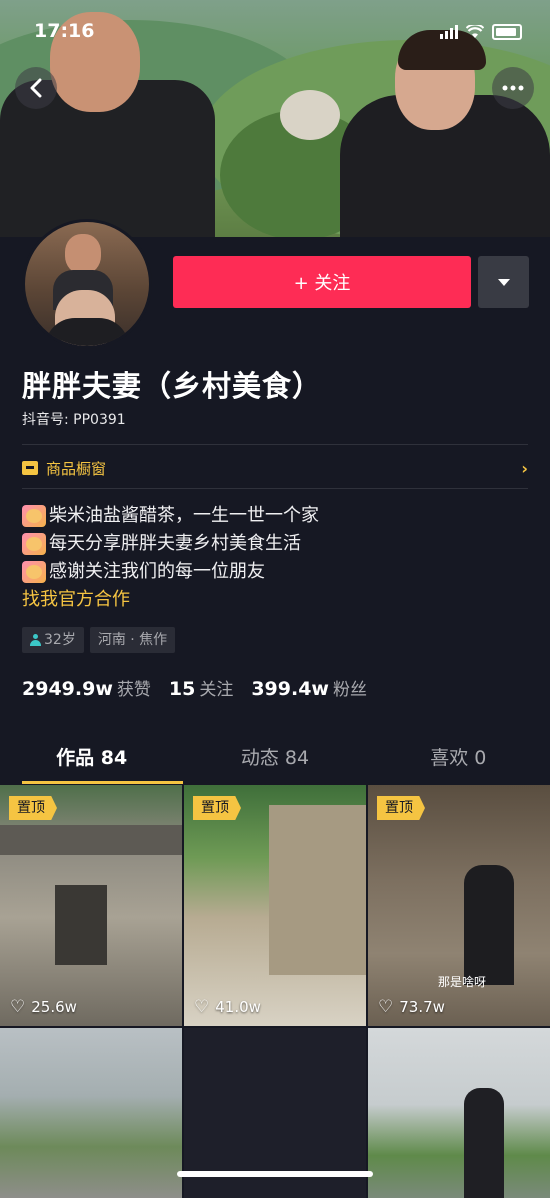 This screenshot has height=1198, width=550. I want to click on recommend-dropdown-button, so click(503, 282).